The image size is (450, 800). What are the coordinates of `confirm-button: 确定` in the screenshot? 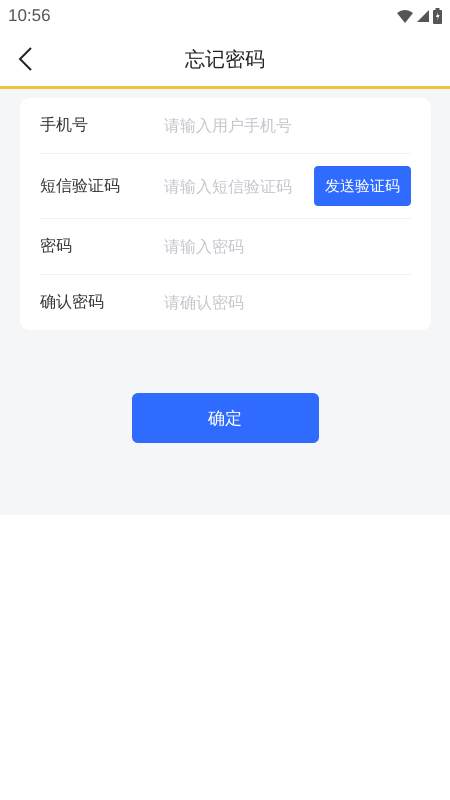 It's located at (225, 418).